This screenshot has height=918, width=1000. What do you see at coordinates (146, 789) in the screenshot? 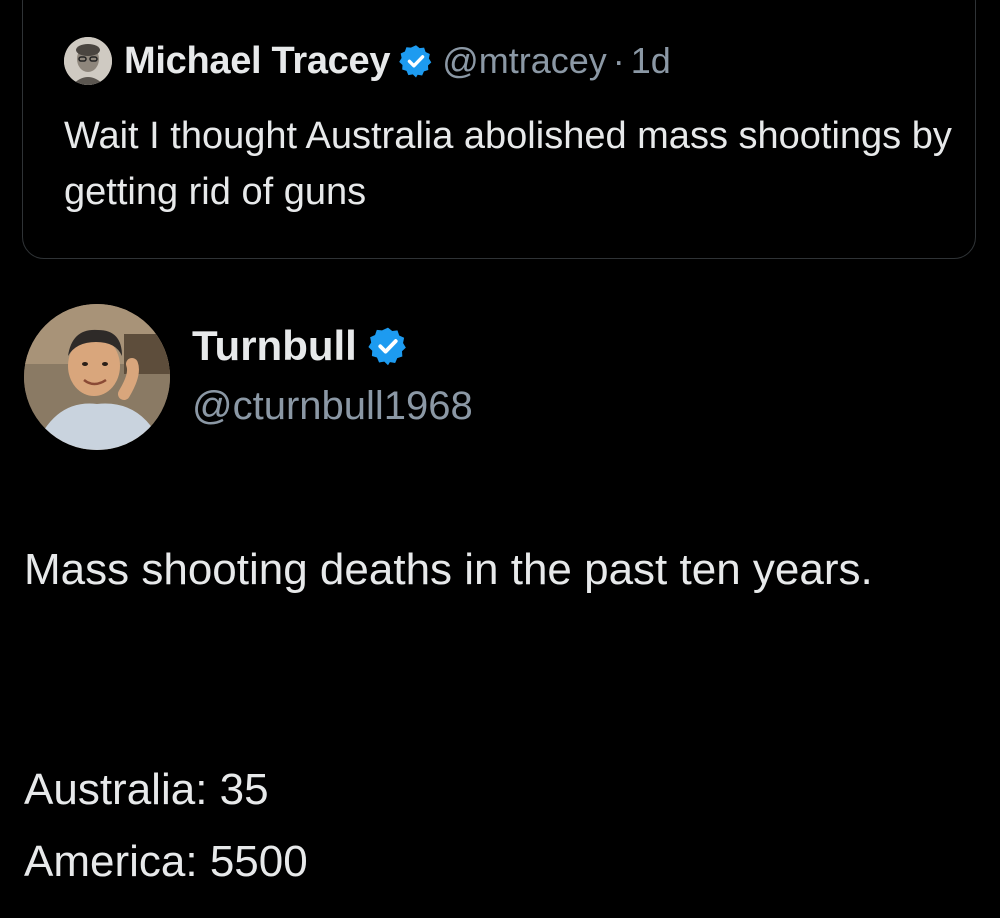
I see `stat-line-australia: Australia: 35` at bounding box center [146, 789].